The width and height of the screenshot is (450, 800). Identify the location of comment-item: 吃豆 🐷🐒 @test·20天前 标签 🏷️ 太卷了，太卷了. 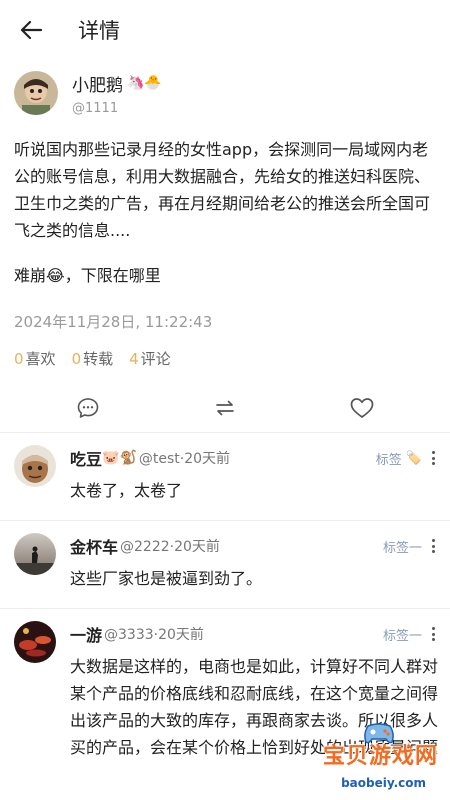
(225, 477).